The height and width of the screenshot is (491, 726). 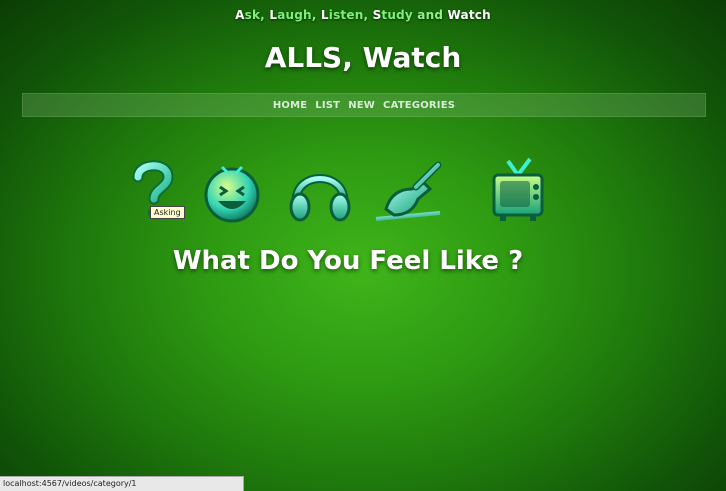 What do you see at coordinates (399, 15) in the screenshot?
I see `tagline-word: tudy` at bounding box center [399, 15].